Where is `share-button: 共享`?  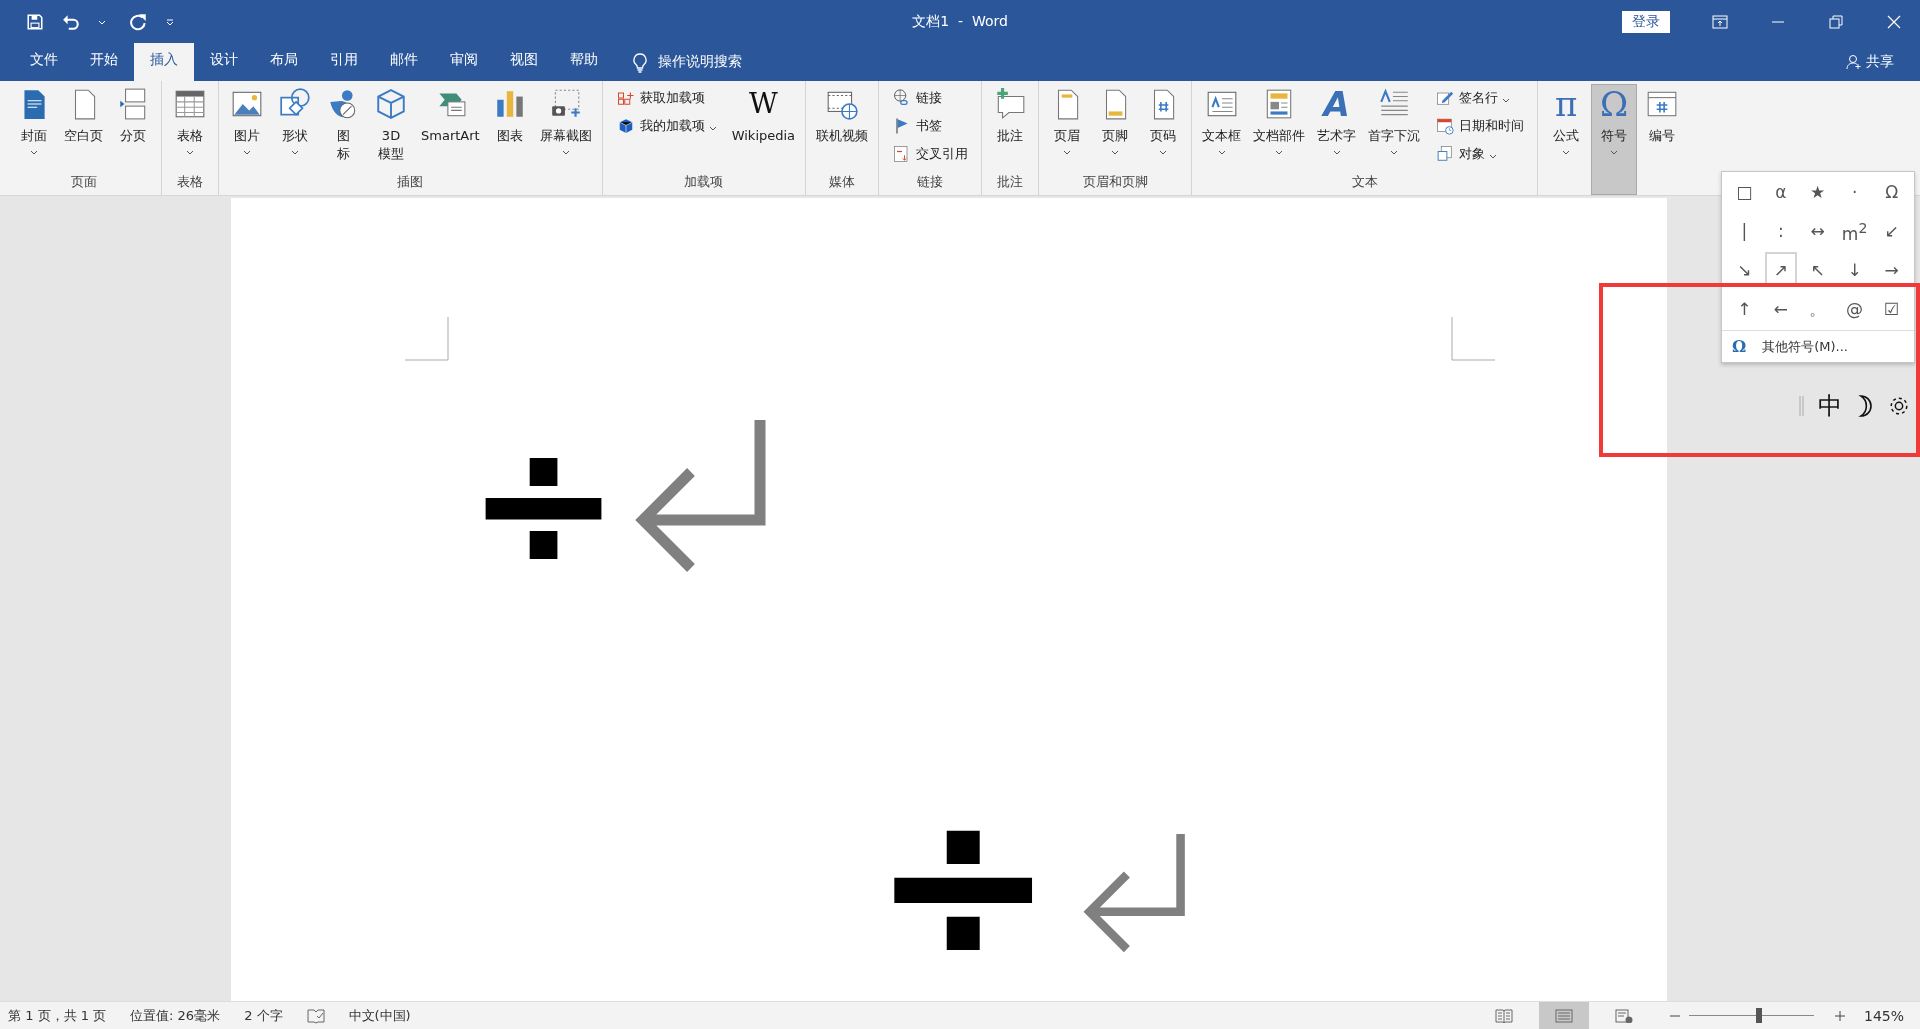
share-button: 共享 is located at coordinates (1870, 62).